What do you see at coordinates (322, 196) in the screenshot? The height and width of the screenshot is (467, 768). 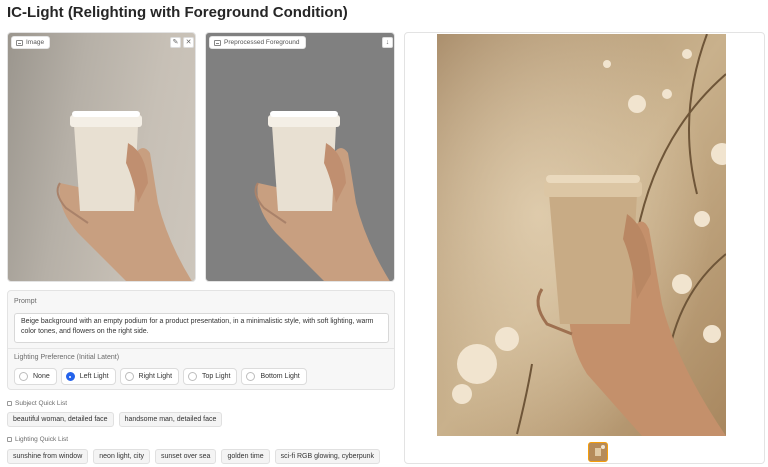 I see `hand-with-cup-cutout` at bounding box center [322, 196].